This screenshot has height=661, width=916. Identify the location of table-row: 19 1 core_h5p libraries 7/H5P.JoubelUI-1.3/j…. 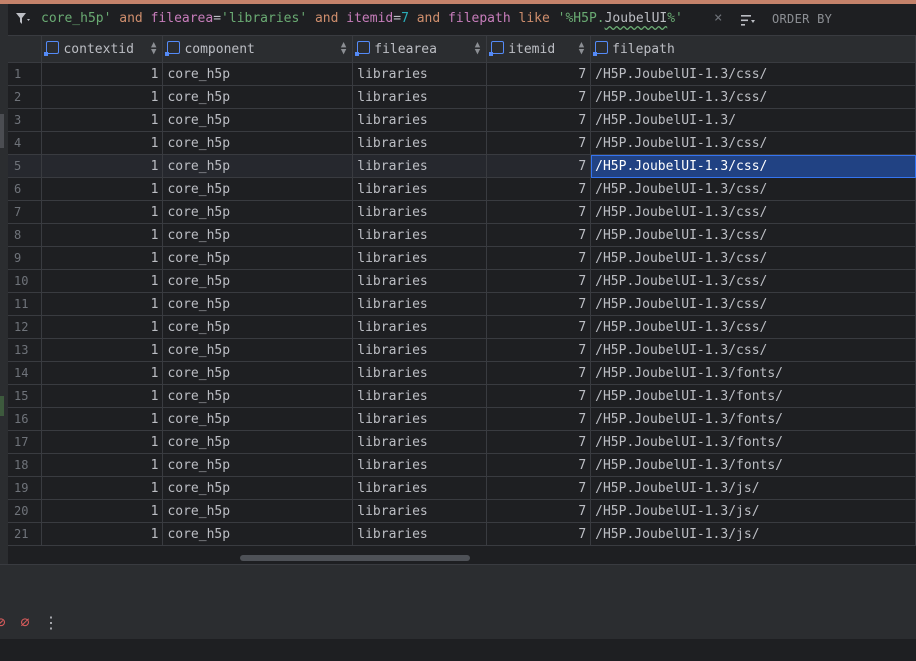
(462, 488).